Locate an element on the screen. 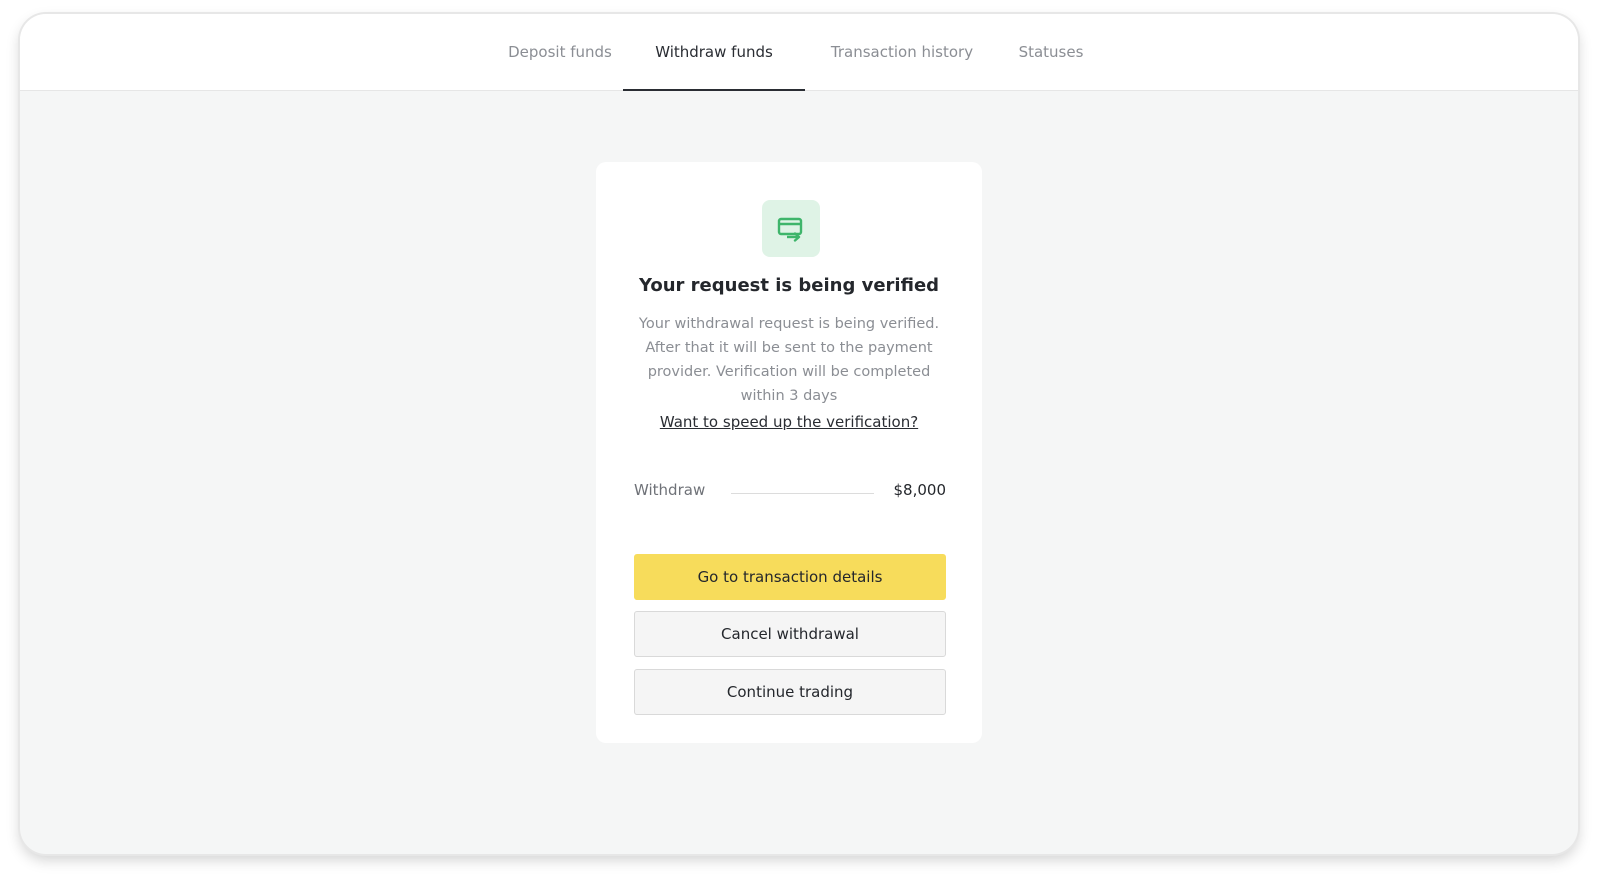 Image resolution: width=1600 pixels, height=881 pixels. withdraw-amount-row: Withdraw $8,000 is located at coordinates (790, 493).